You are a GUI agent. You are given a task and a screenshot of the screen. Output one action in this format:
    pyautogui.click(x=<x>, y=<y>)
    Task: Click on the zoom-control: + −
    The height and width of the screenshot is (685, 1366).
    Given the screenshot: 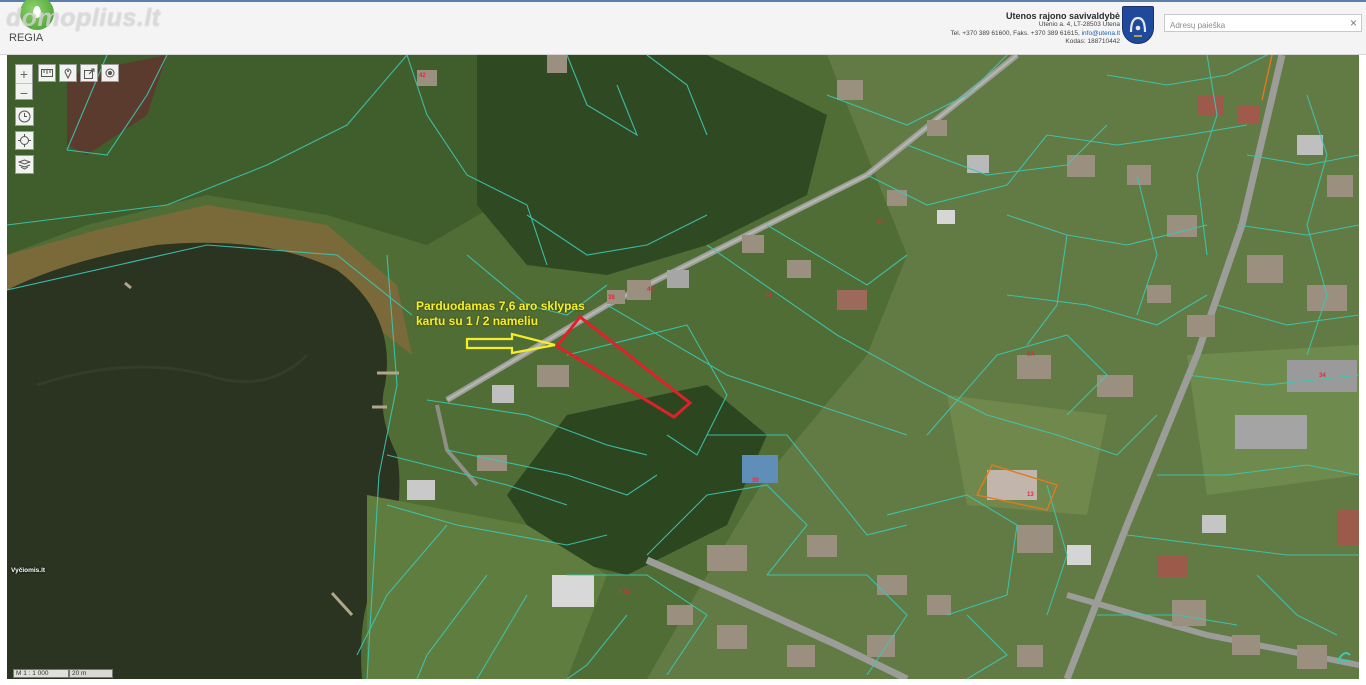 What is the action you would take?
    pyautogui.click(x=24, y=82)
    